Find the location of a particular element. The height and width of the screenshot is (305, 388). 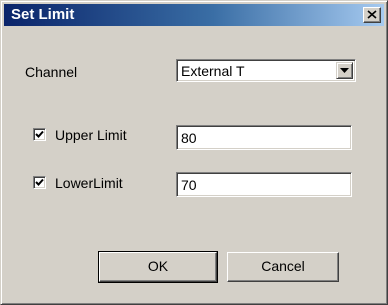

channel-dropdown: External T is located at coordinates (266, 70).